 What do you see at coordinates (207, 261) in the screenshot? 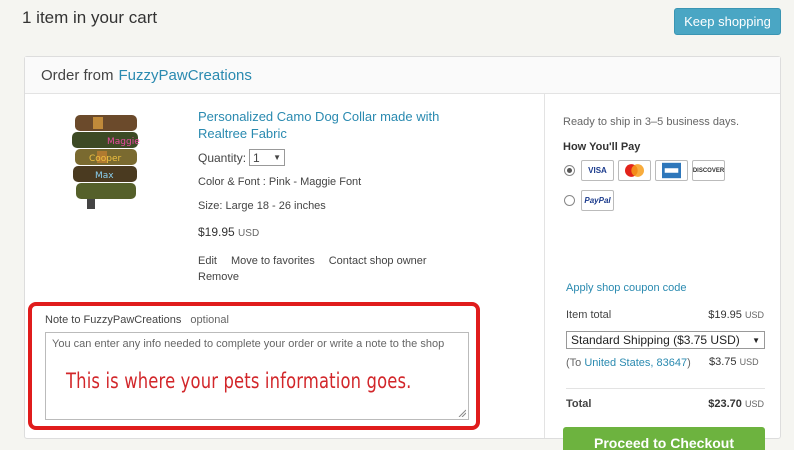
I see `edit-link: Edit` at bounding box center [207, 261].